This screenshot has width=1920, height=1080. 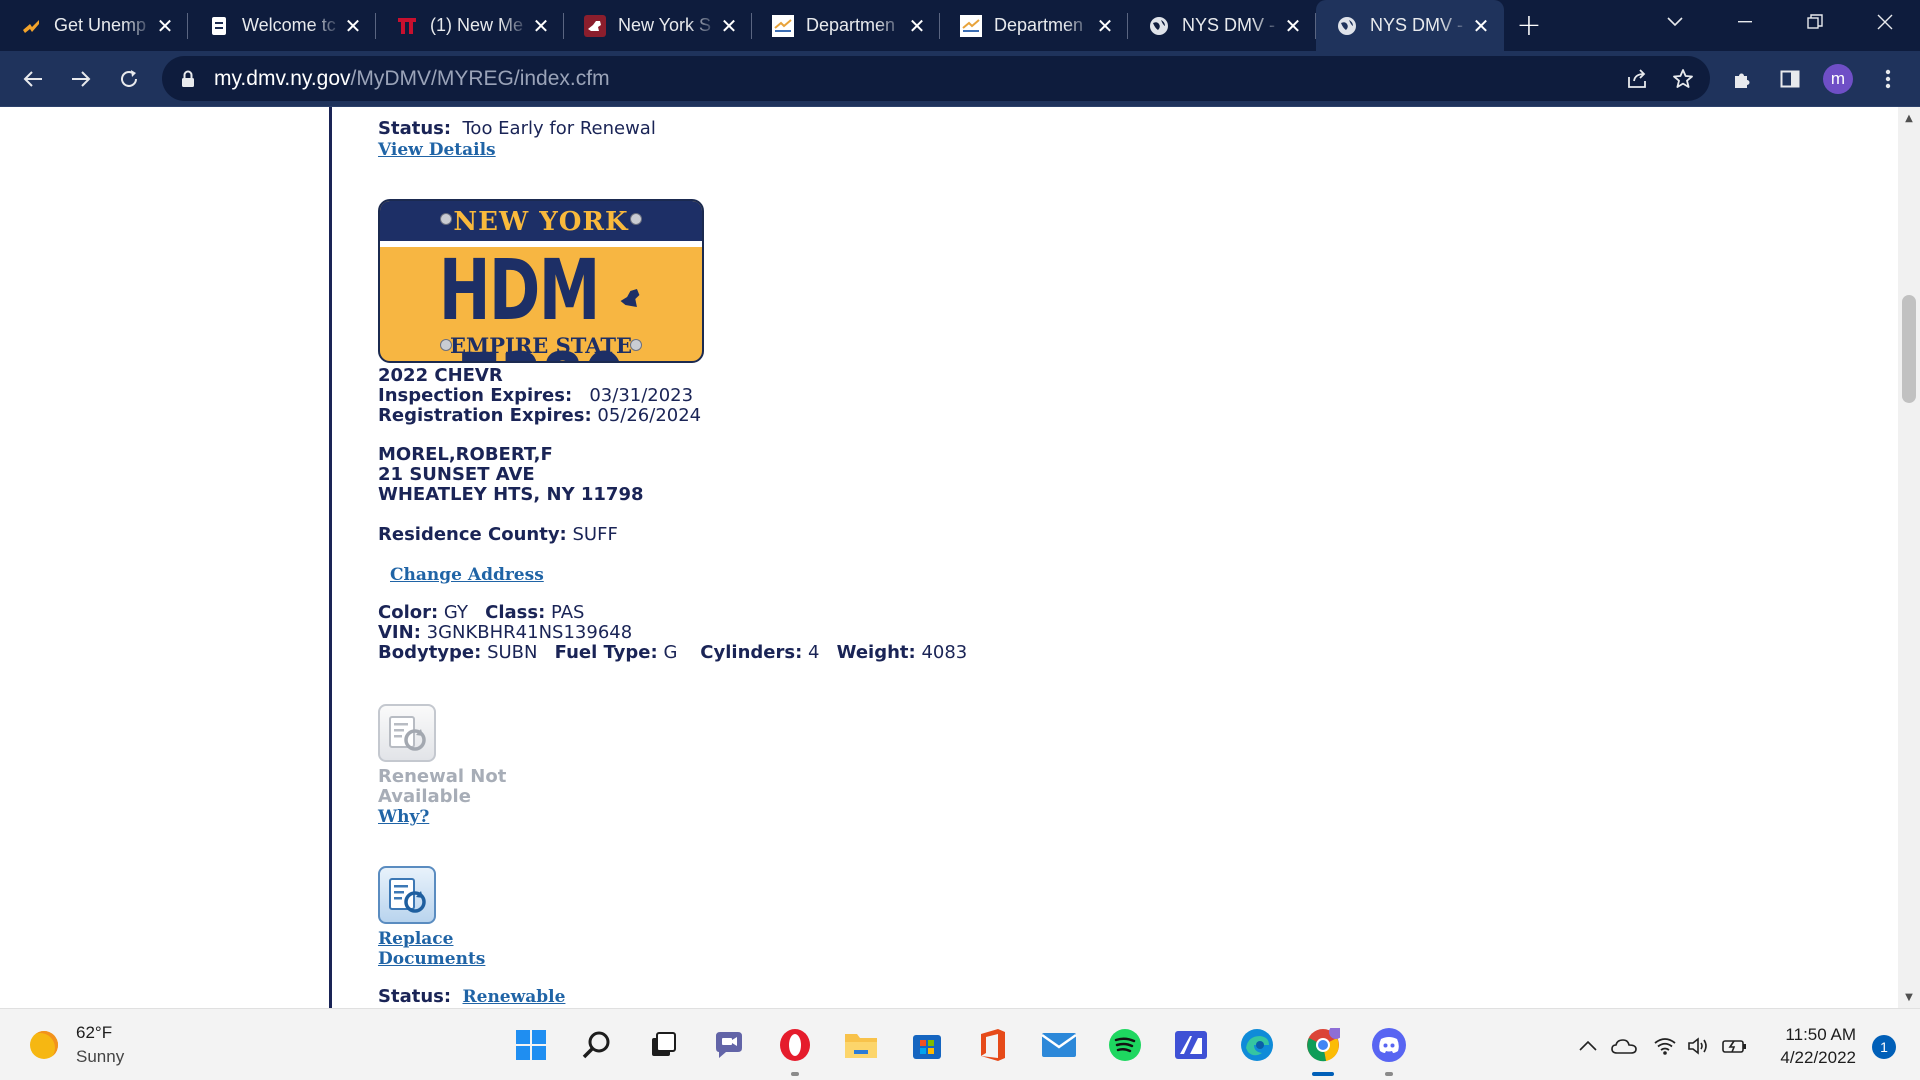 I want to click on status-line: Status: Too Early for Renewal, so click(x=517, y=129).